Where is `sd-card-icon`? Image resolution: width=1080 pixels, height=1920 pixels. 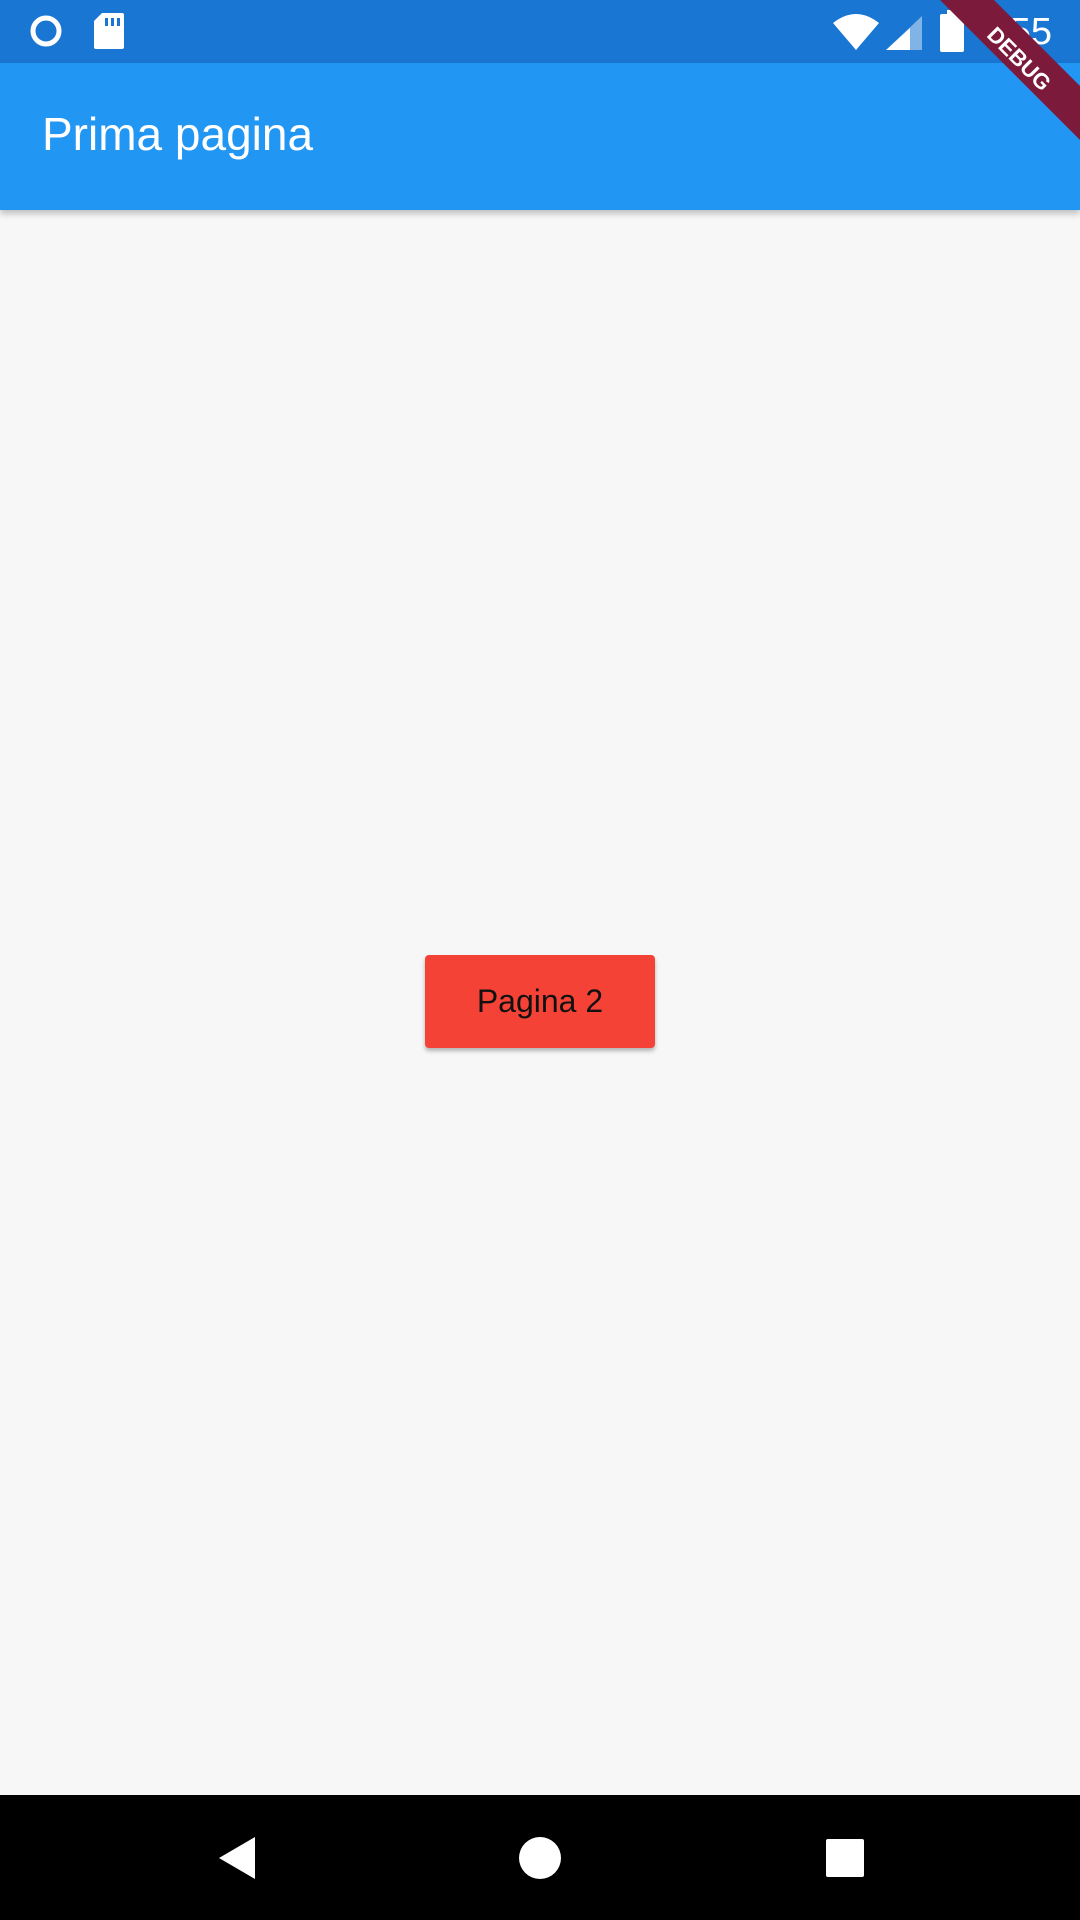
sd-card-icon is located at coordinates (109, 31).